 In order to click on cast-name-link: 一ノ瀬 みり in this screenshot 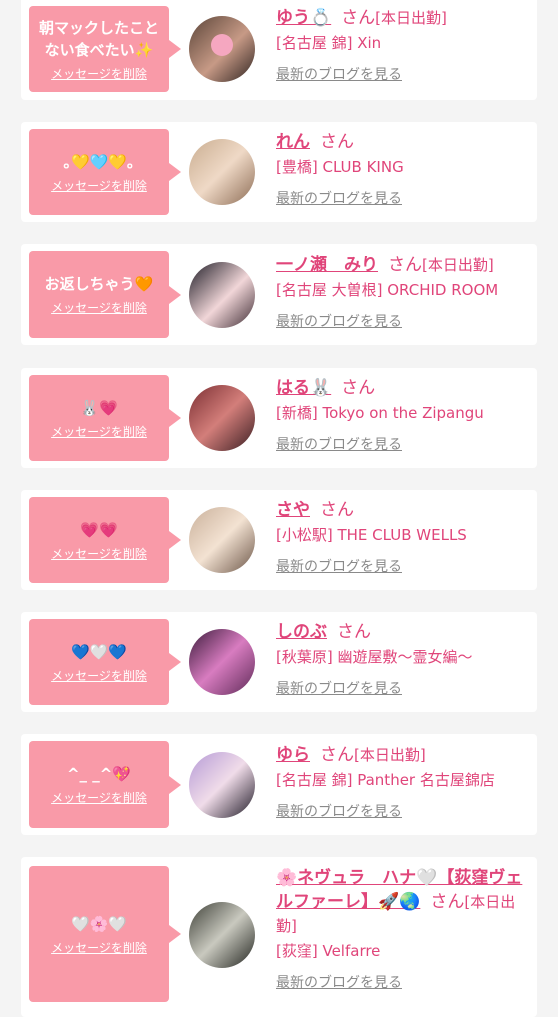, I will do `click(327, 265)`.